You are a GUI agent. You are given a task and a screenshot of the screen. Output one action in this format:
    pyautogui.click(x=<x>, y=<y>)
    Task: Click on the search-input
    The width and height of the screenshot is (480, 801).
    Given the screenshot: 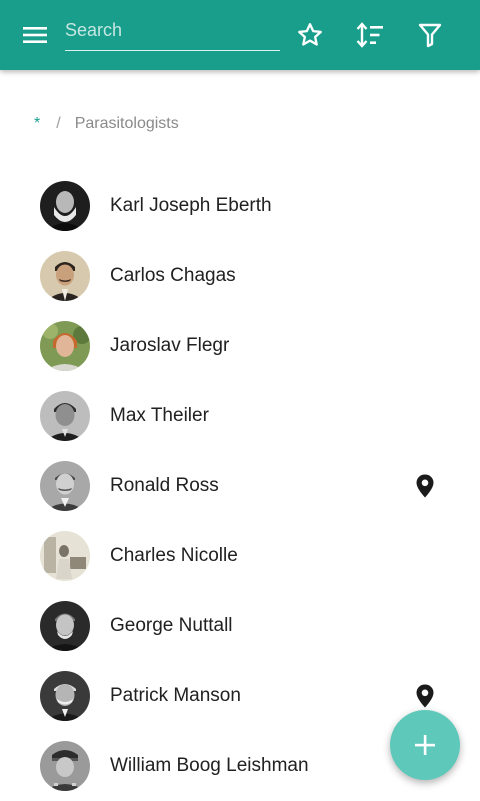 What is the action you would take?
    pyautogui.click(x=172, y=30)
    